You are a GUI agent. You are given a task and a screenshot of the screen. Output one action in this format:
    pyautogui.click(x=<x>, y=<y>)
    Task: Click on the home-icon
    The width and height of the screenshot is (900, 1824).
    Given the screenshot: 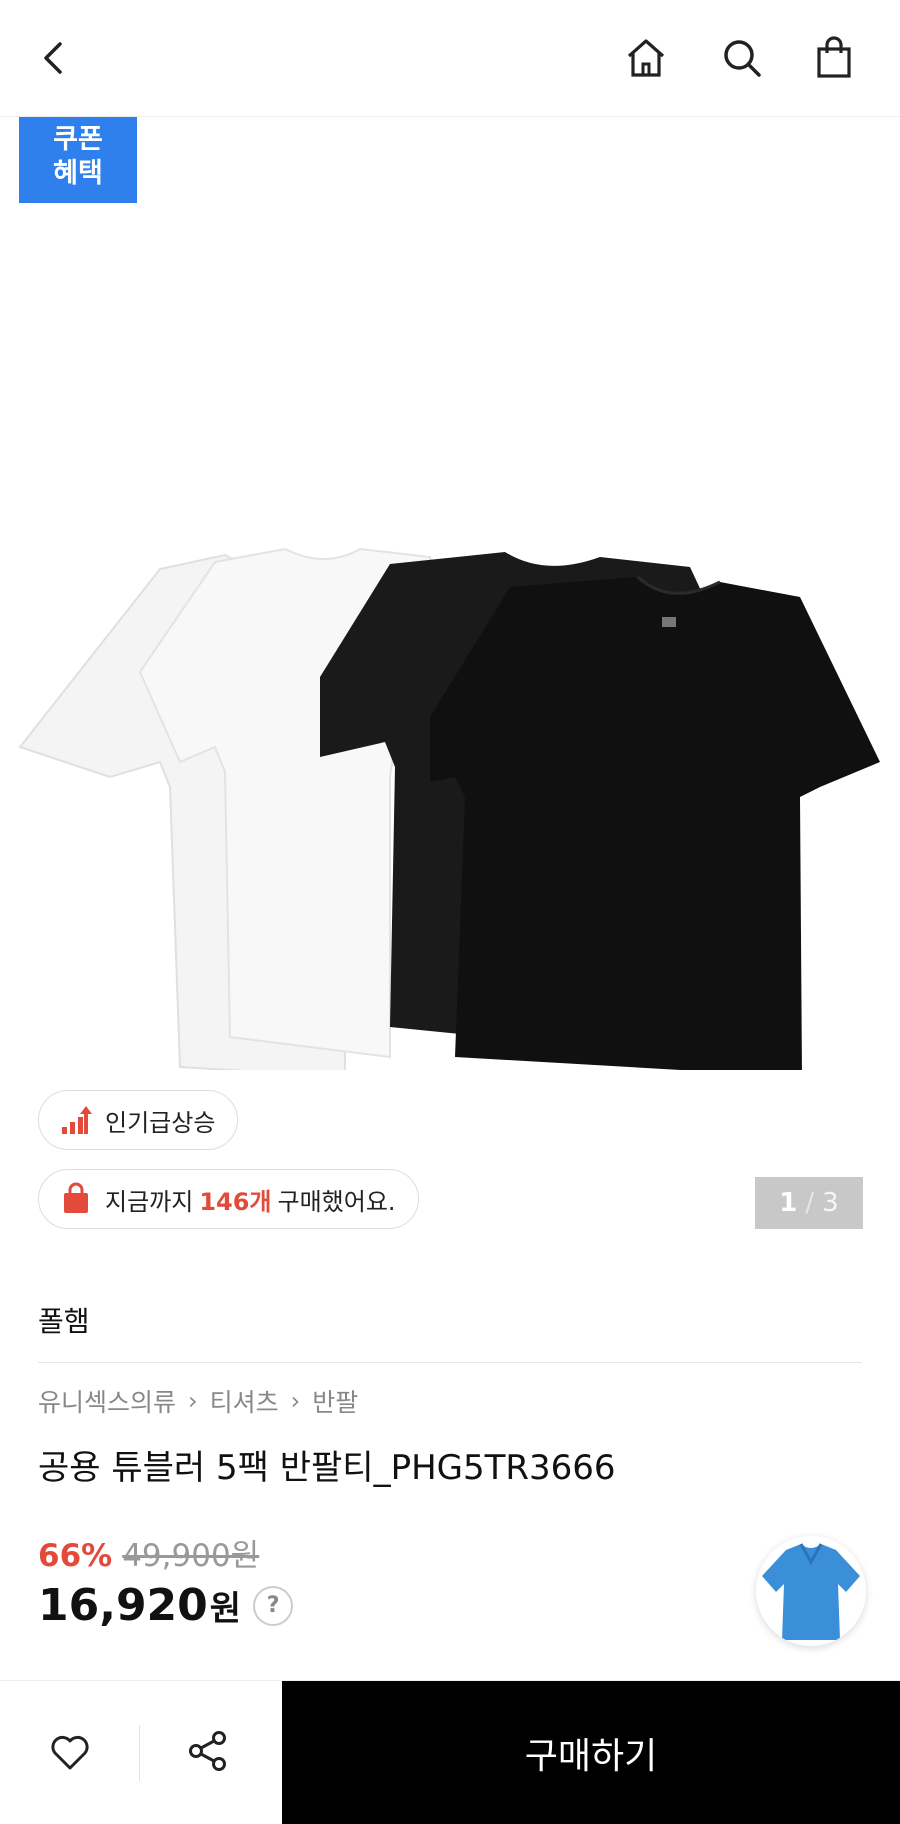 What is the action you would take?
    pyautogui.click(x=646, y=58)
    